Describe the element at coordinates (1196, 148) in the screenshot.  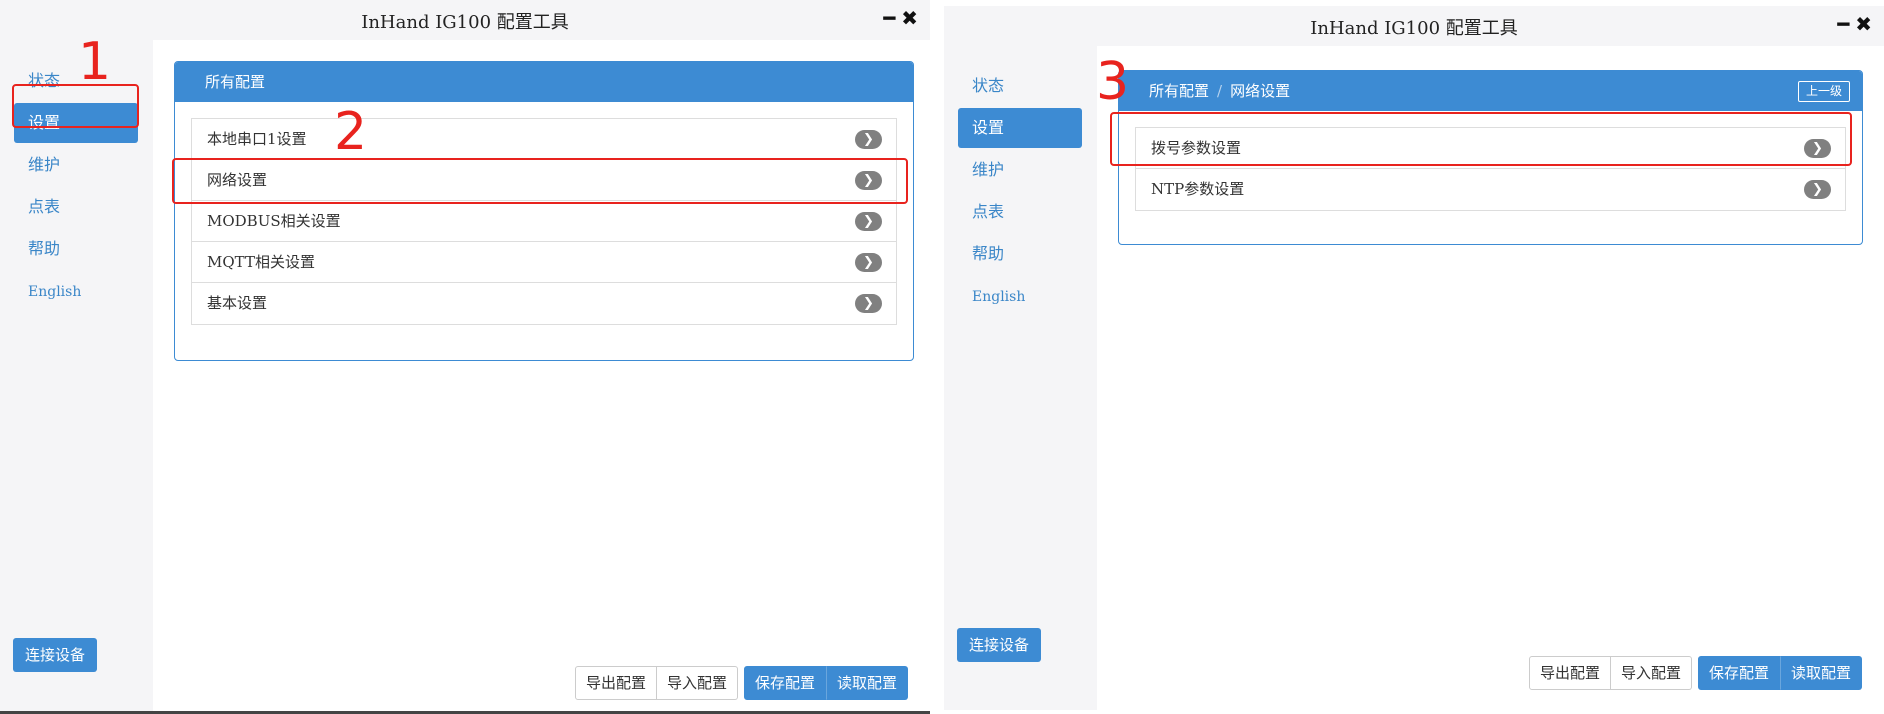
I see `list-item-label: 拨号参数设置` at that location.